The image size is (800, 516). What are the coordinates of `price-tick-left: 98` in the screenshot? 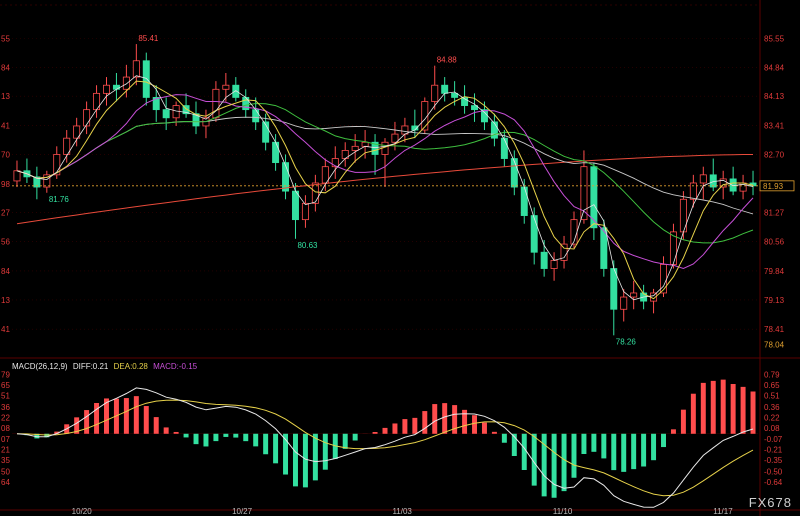 It's located at (5, 184).